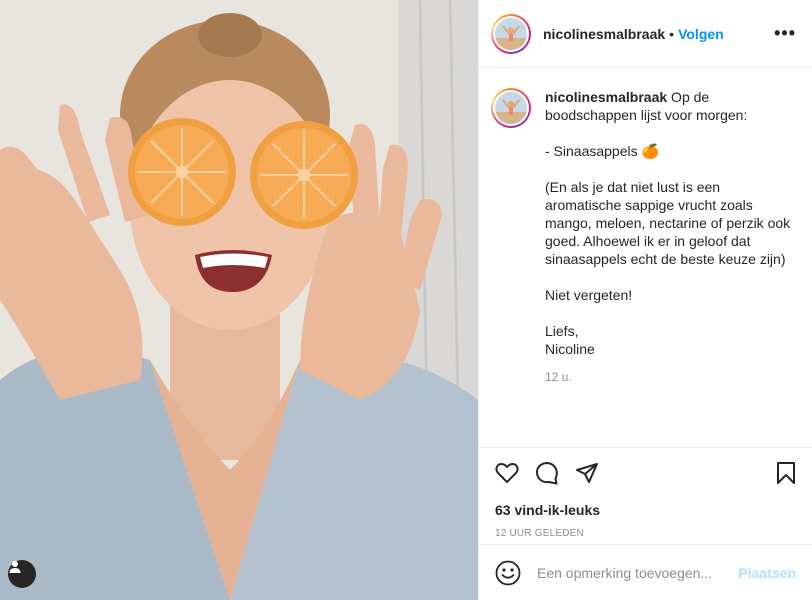  What do you see at coordinates (646, 473) in the screenshot?
I see `action-icons` at bounding box center [646, 473].